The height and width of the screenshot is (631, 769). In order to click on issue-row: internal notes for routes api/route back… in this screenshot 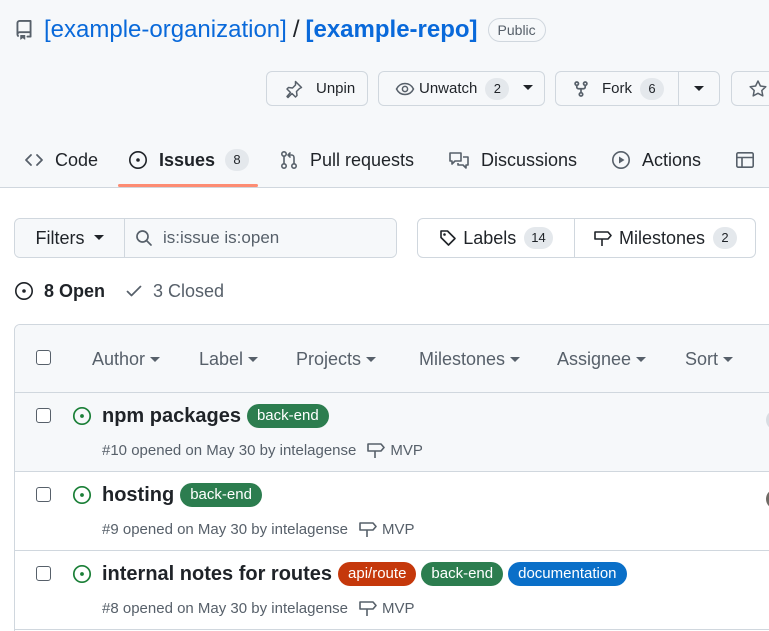, I will do `click(392, 590)`.